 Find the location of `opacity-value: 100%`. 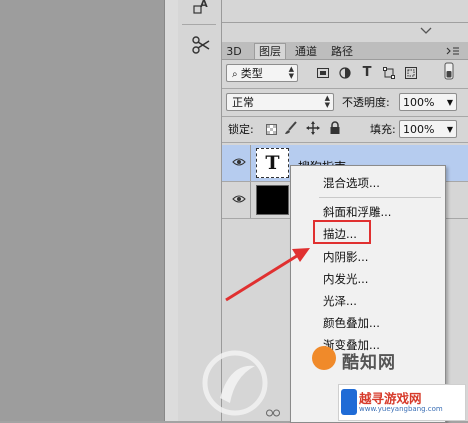

opacity-value: 100% is located at coordinates (419, 102).